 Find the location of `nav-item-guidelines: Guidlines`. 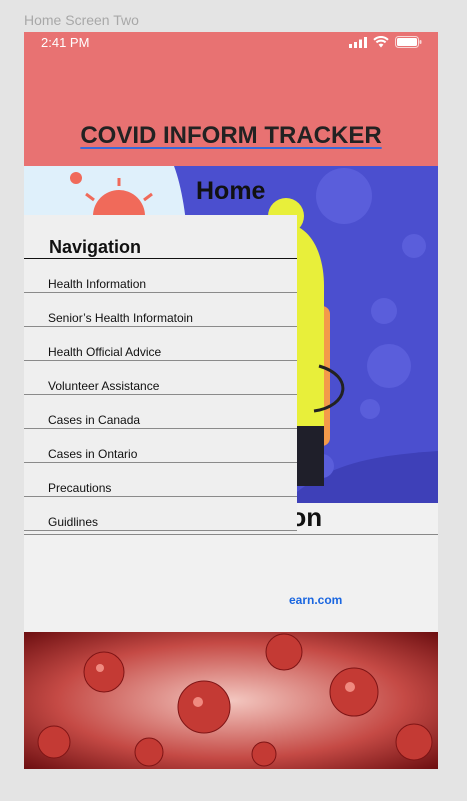

nav-item-guidelines: Guidlines is located at coordinates (160, 514).